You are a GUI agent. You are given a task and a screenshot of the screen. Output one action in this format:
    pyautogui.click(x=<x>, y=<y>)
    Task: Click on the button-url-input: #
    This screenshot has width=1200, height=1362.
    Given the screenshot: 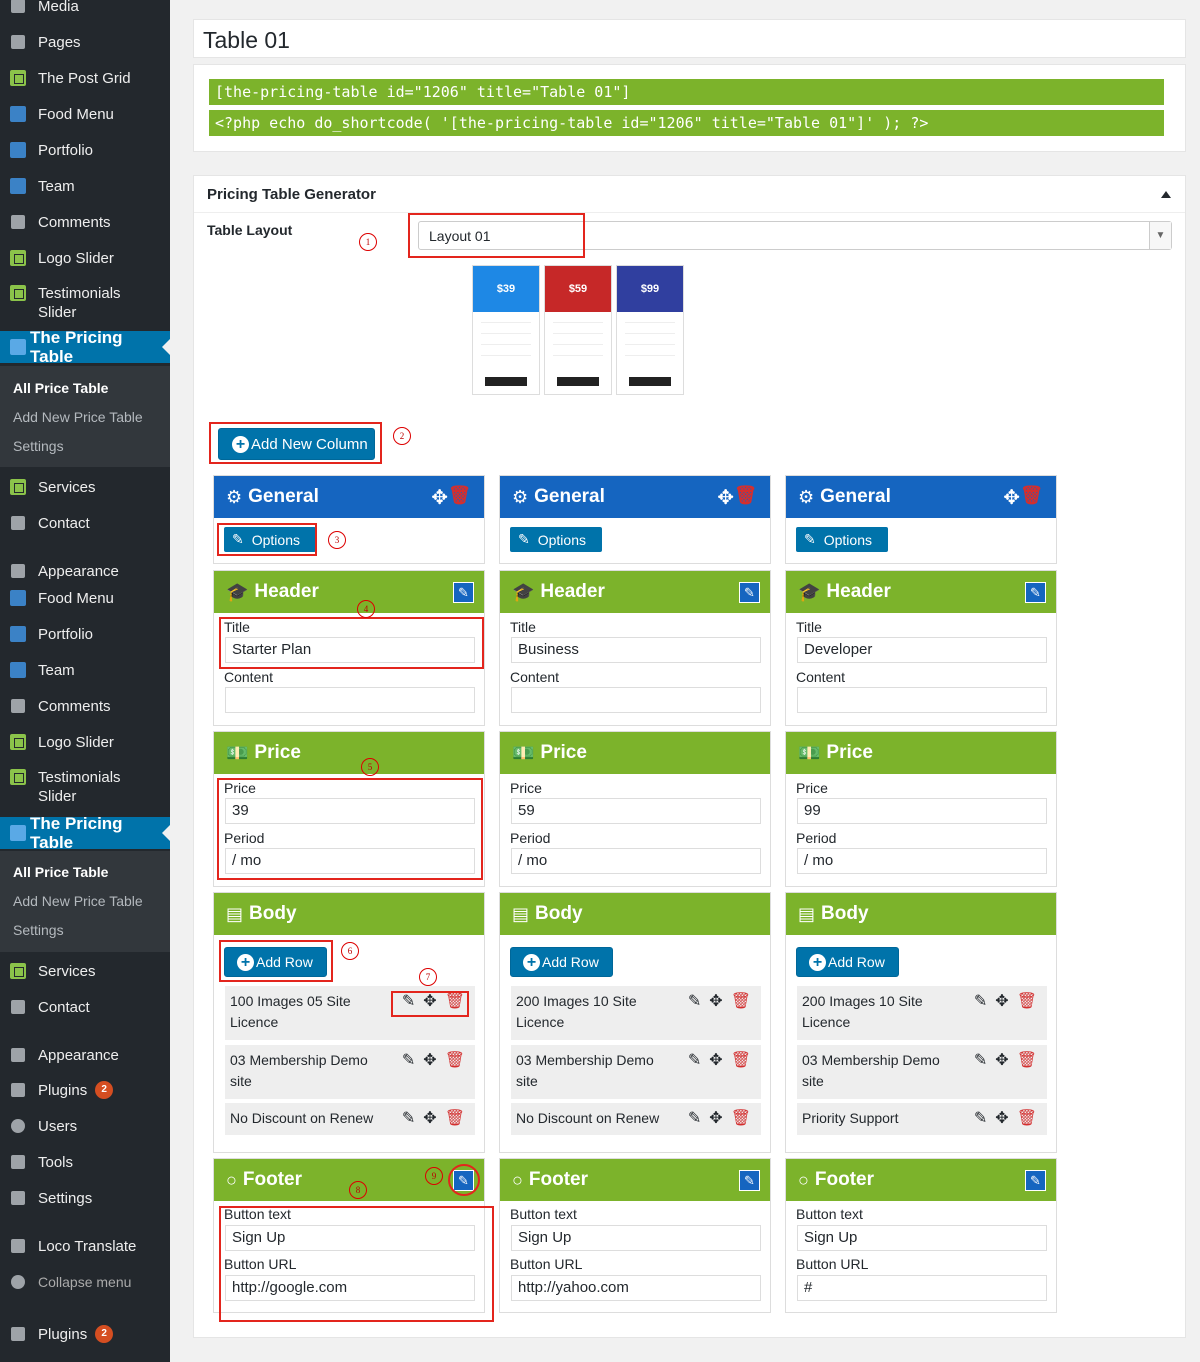 What is the action you would take?
    pyautogui.click(x=922, y=1288)
    